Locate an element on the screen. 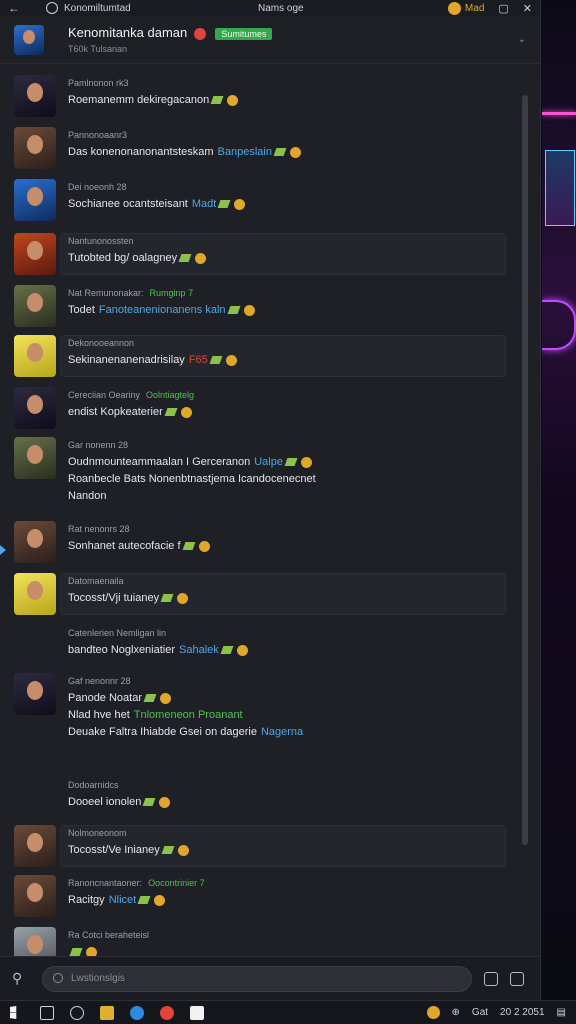 This screenshot has width=576, height=1024. mention-link: Fanoteanenionanens kaln is located at coordinates (162, 310).